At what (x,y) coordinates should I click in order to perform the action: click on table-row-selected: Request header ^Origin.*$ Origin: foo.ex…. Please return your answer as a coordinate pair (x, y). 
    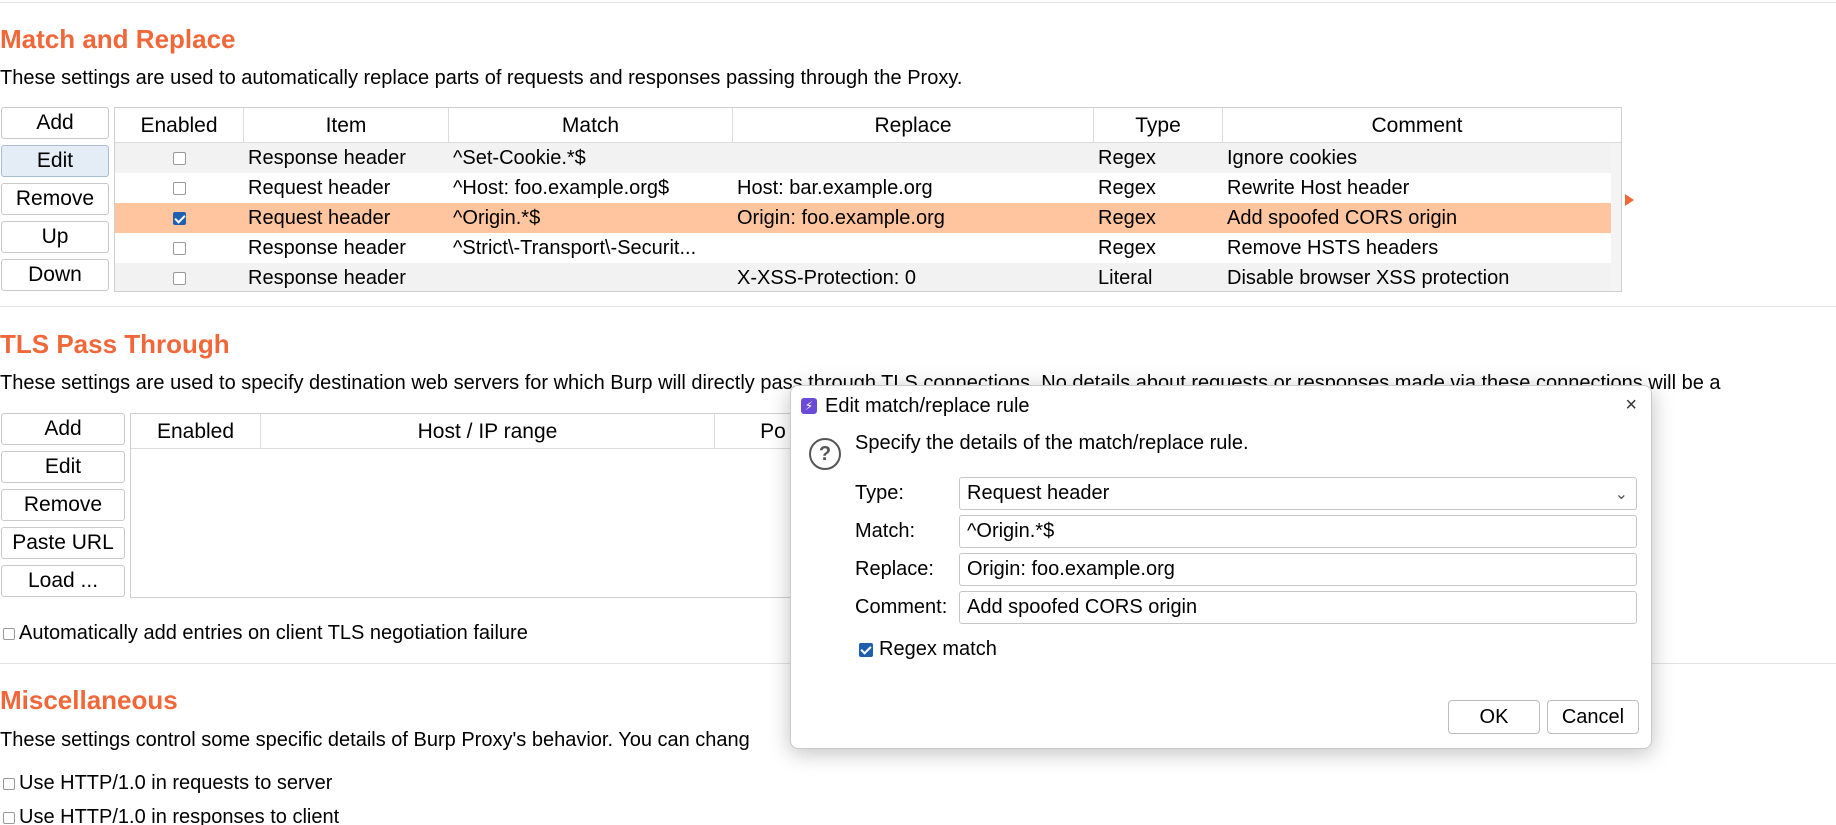
    Looking at the image, I should click on (864, 218).